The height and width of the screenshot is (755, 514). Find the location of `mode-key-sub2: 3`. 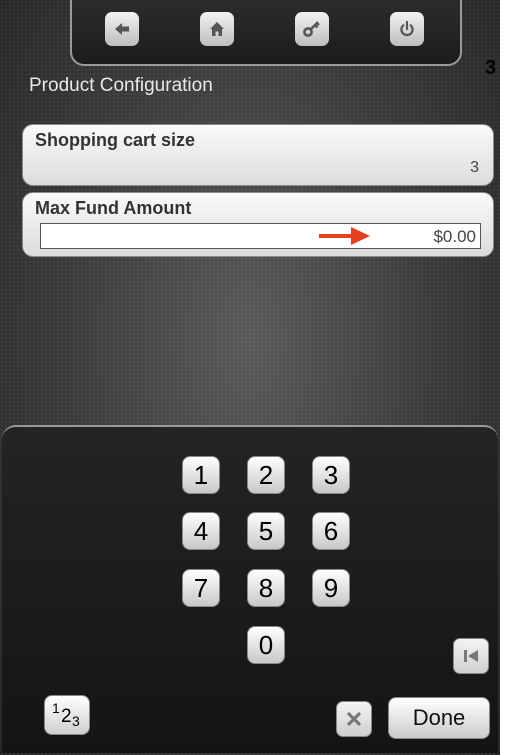

mode-key-sub2: 3 is located at coordinates (76, 721).